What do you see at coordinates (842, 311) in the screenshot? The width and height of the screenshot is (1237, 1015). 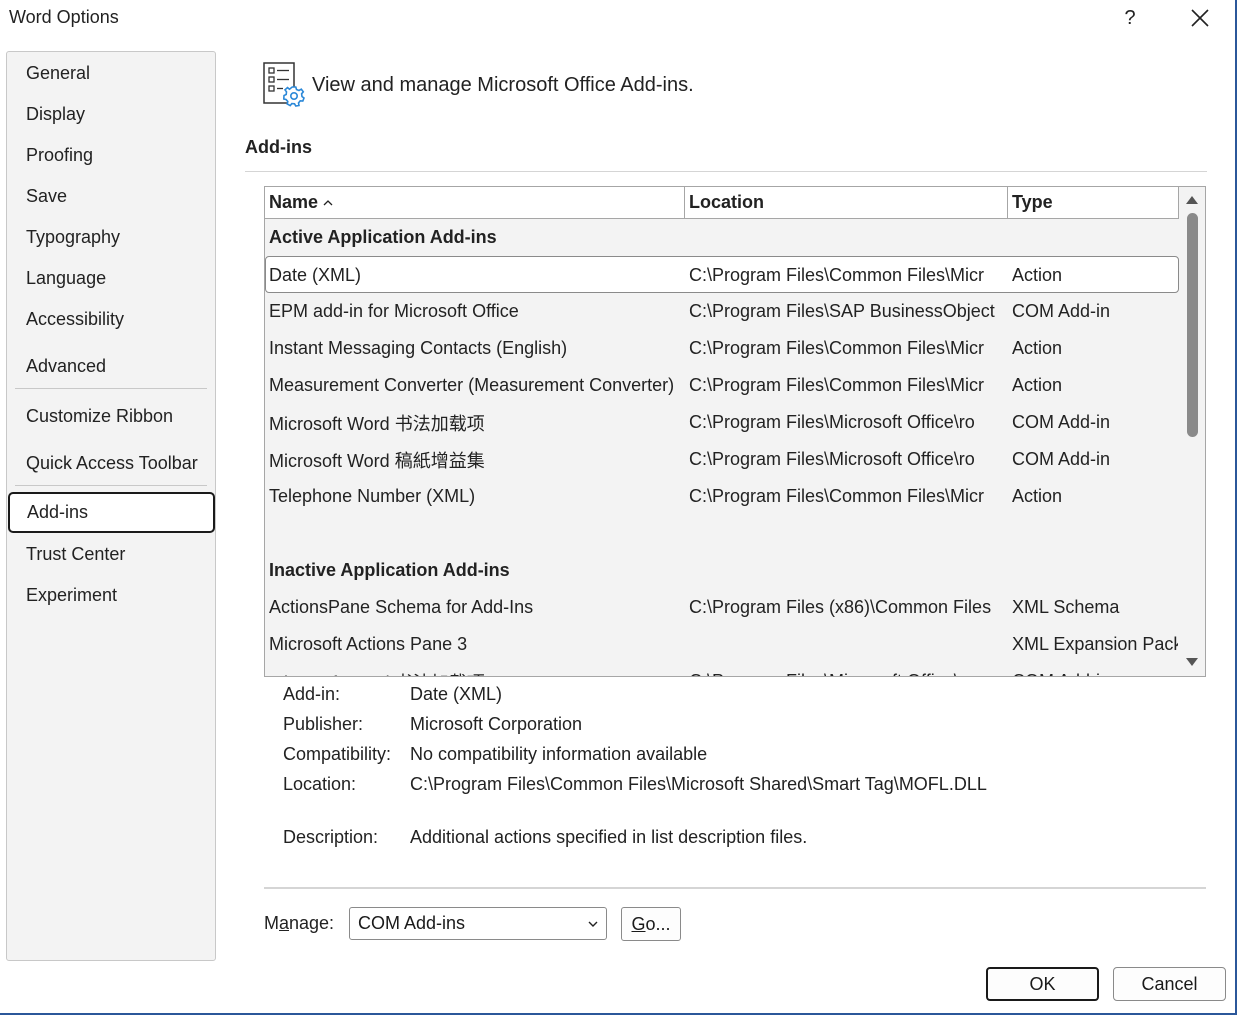 I see `cell-location: C:\Program Files\SAP BusinessObject` at bounding box center [842, 311].